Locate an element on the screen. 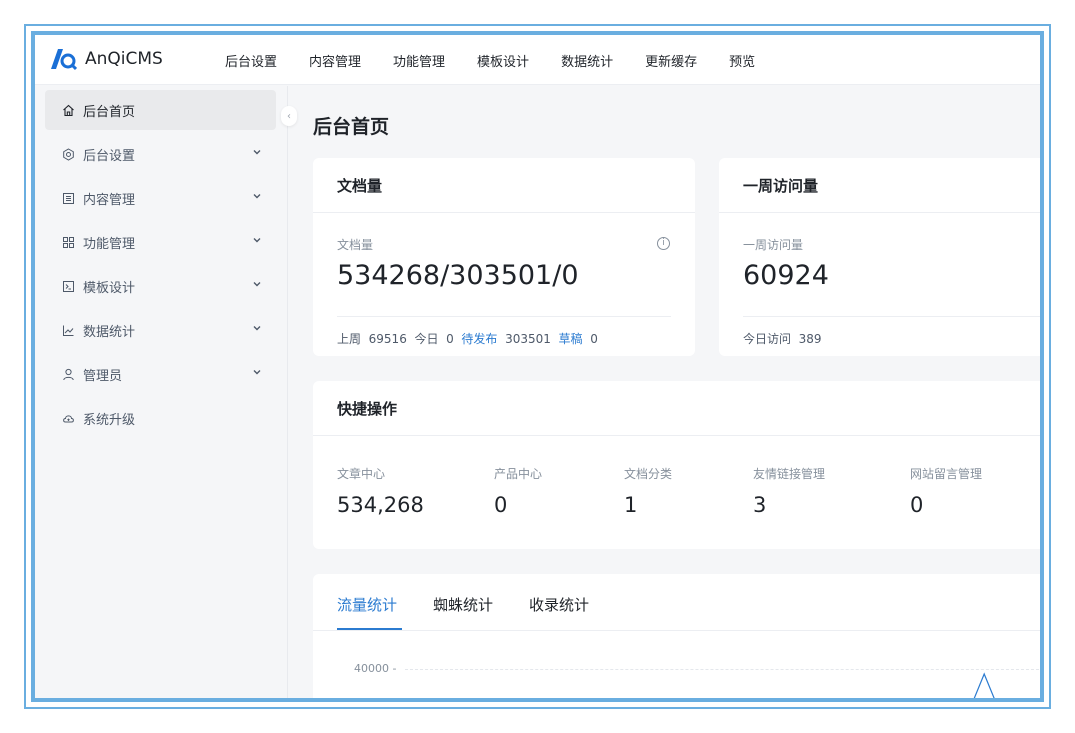  quick-action-label: 产品中心 is located at coordinates (518, 473).